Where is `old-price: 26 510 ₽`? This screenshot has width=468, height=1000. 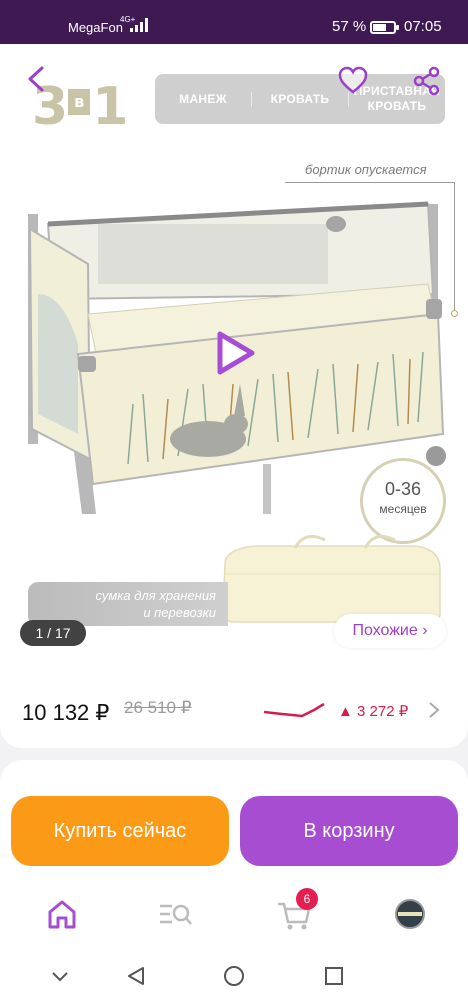
old-price: 26 510 ₽ is located at coordinates (158, 707).